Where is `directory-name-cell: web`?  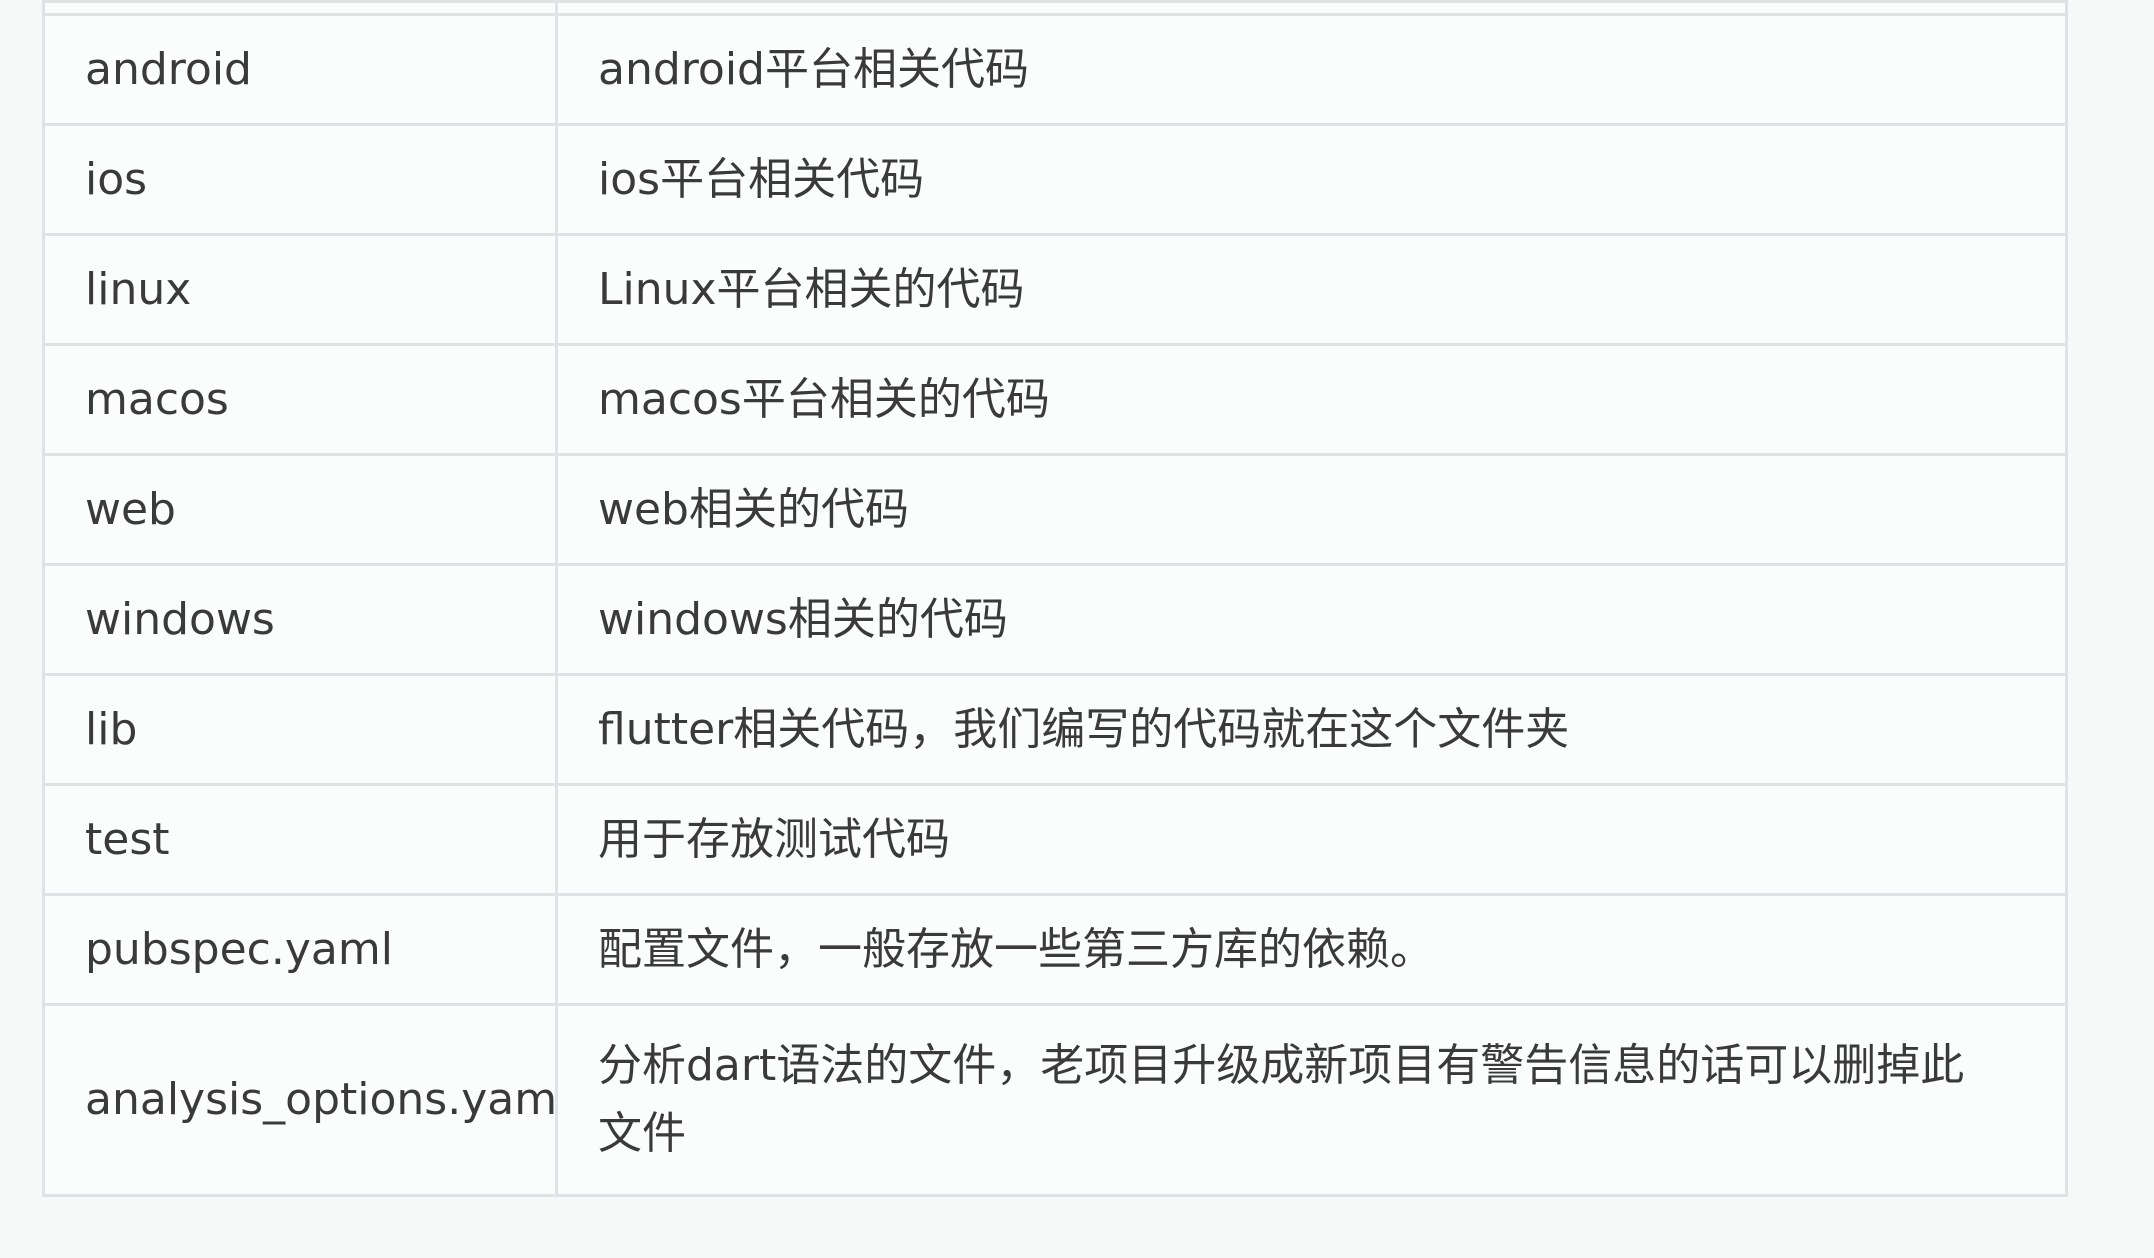 directory-name-cell: web is located at coordinates (300, 509).